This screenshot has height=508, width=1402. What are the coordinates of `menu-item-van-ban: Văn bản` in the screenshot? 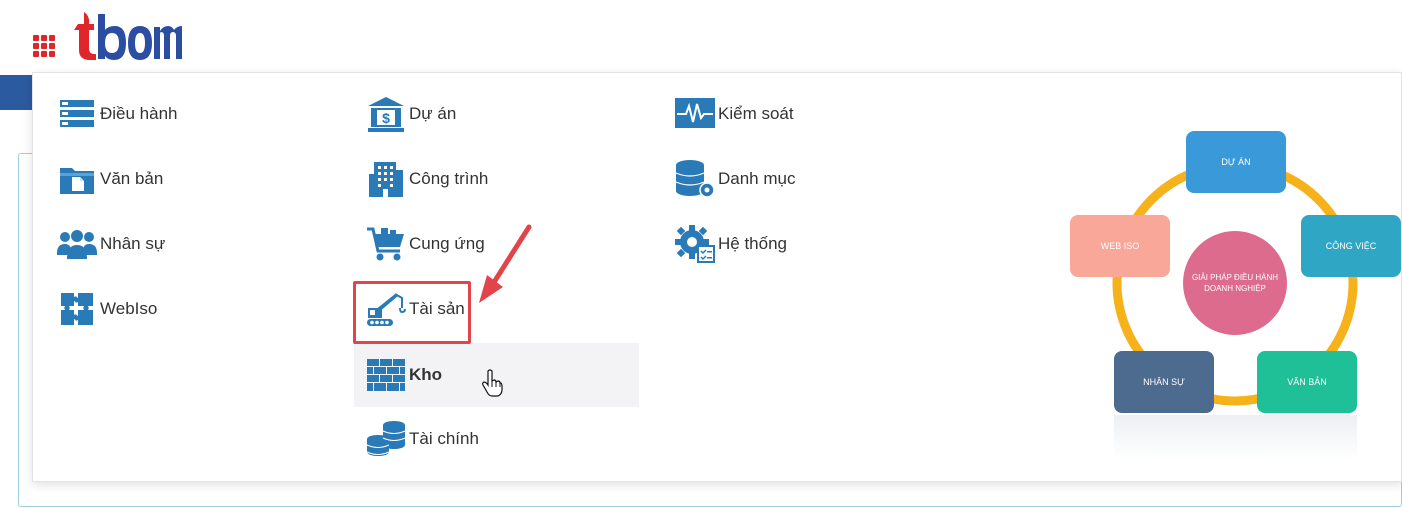 It's located at (197, 179).